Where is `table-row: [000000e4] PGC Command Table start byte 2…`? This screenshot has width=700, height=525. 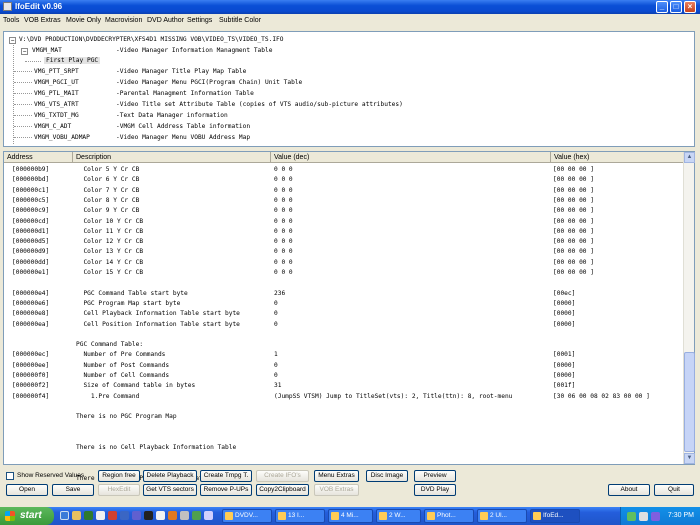 table-row: [000000e4] PGC Command Table start byte 2… is located at coordinates (344, 295).